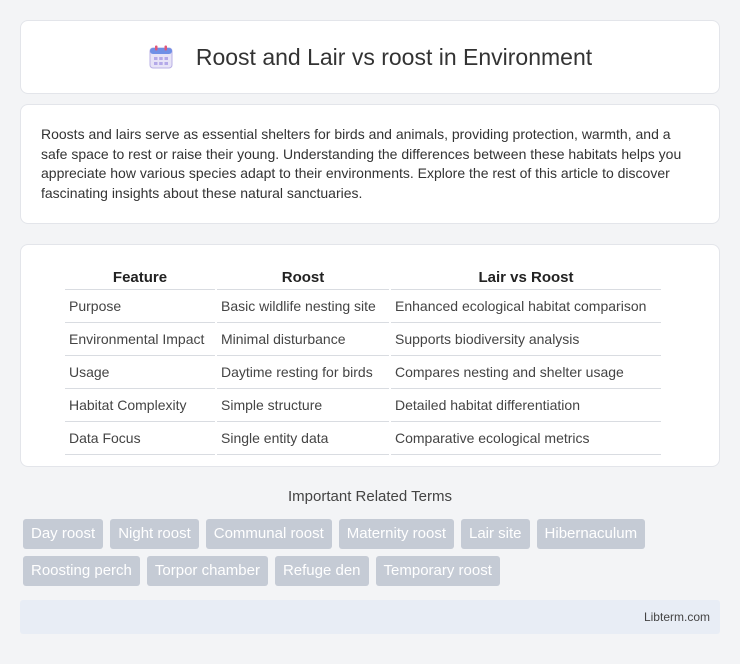 Image resolution: width=740 pixels, height=664 pixels. Describe the element at coordinates (526, 306) in the screenshot. I see `table-cell: Enhanced ecological habitat comparison` at that location.